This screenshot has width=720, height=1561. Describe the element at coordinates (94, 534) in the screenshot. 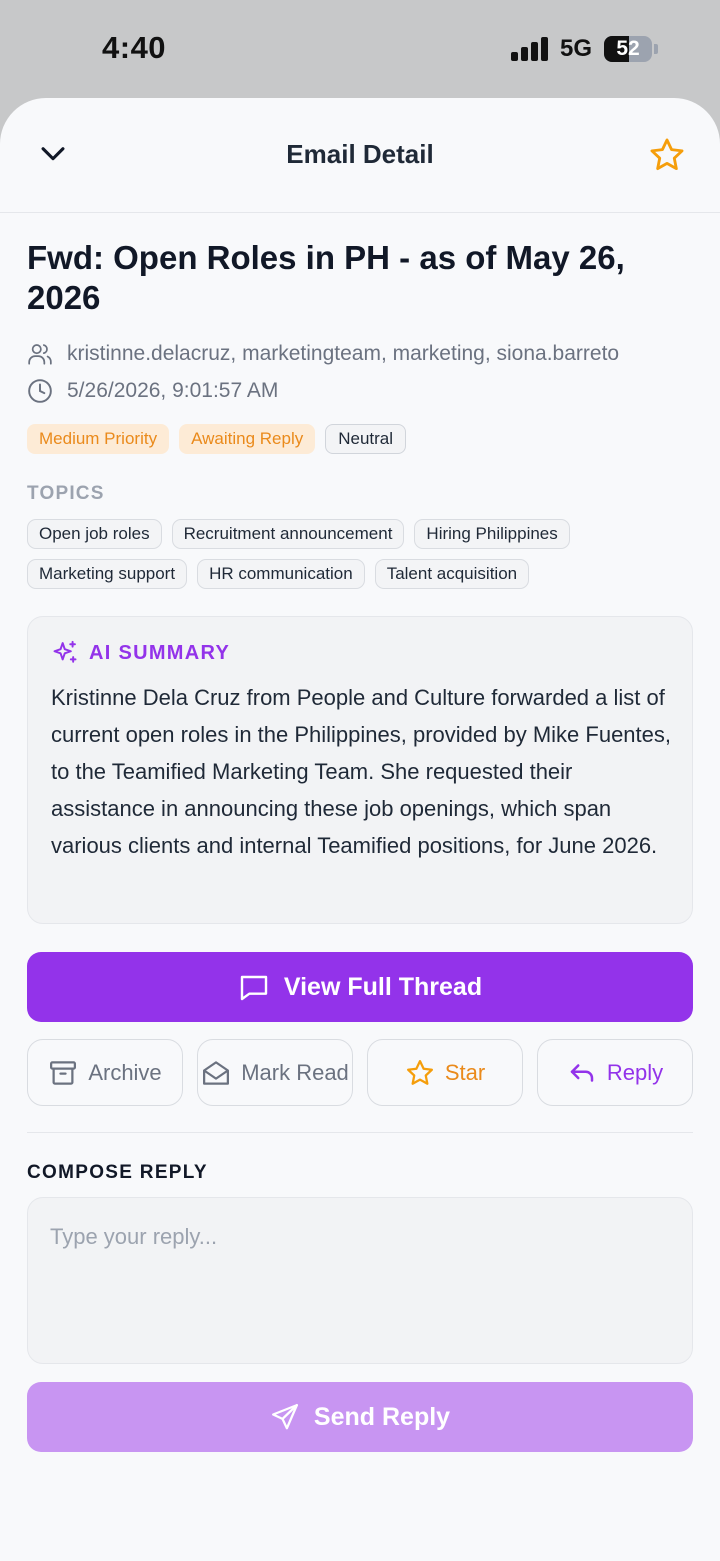

I see `topic-chip: Open job roles` at that location.